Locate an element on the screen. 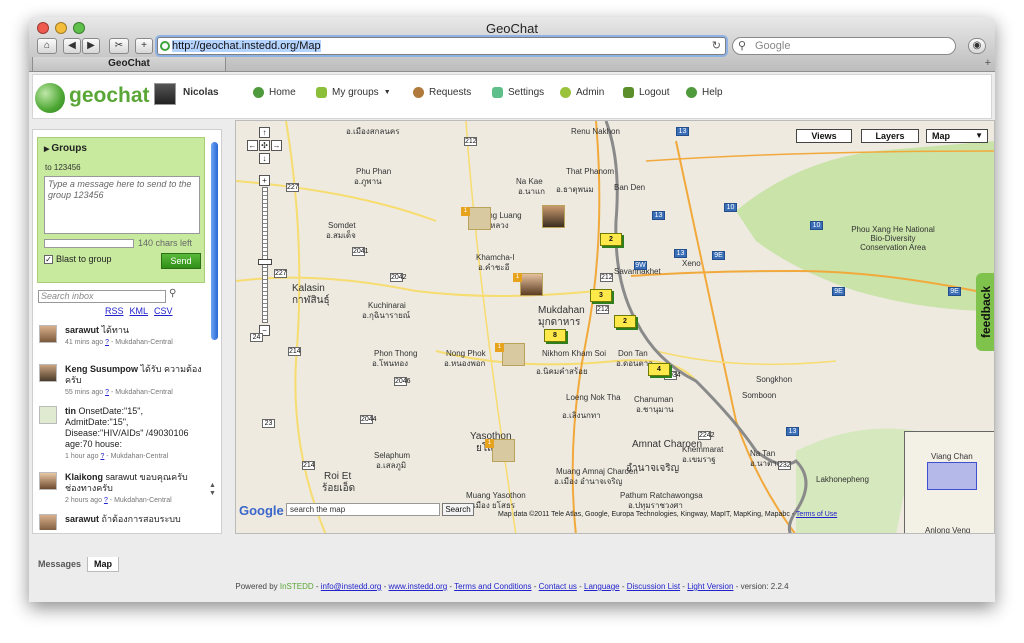 The height and width of the screenshot is (643, 1024). map-type-select: Map ▼ is located at coordinates (957, 136).